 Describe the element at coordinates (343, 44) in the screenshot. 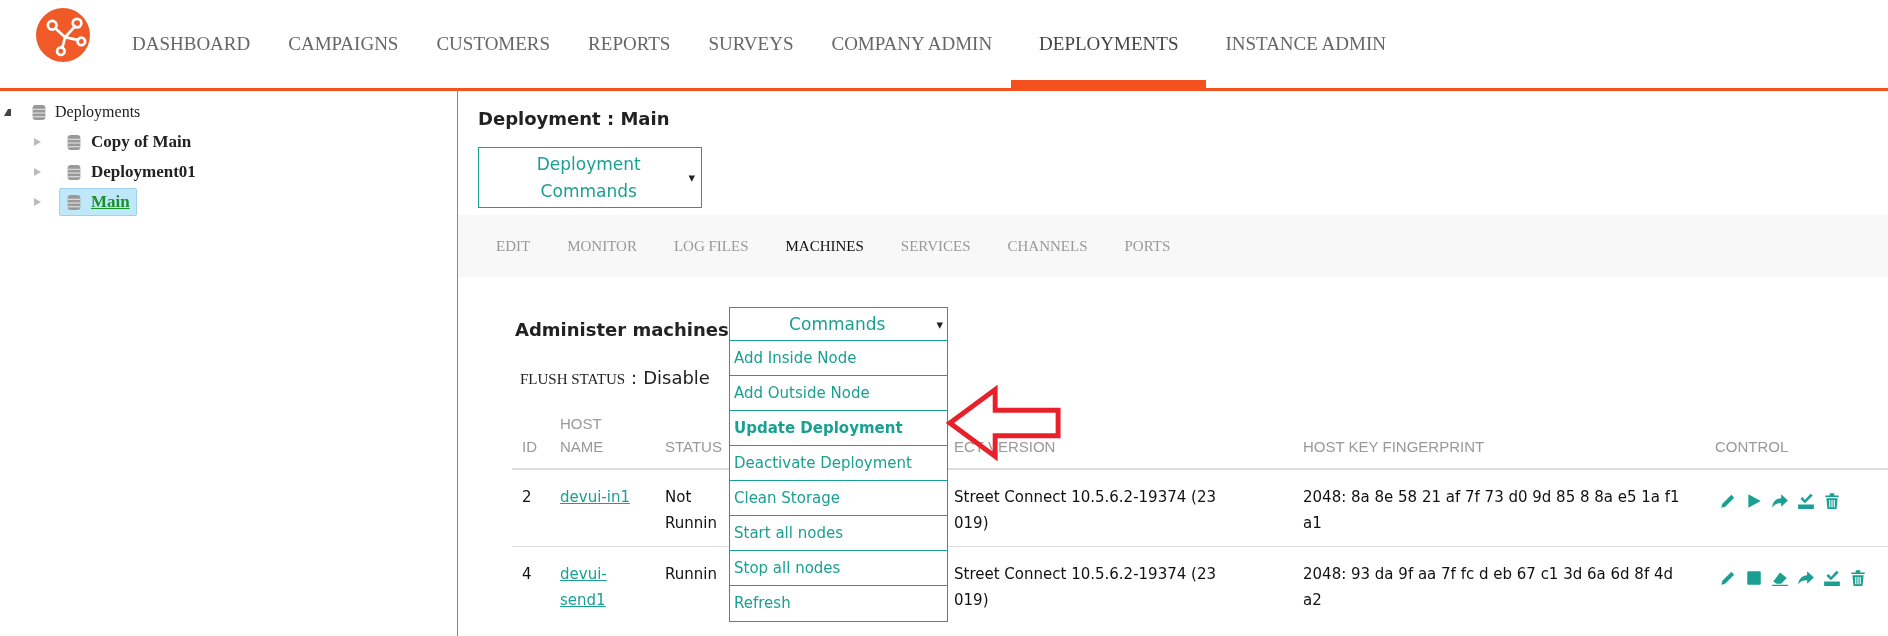

I see `nav-tab: CAMPAIGNS` at that location.